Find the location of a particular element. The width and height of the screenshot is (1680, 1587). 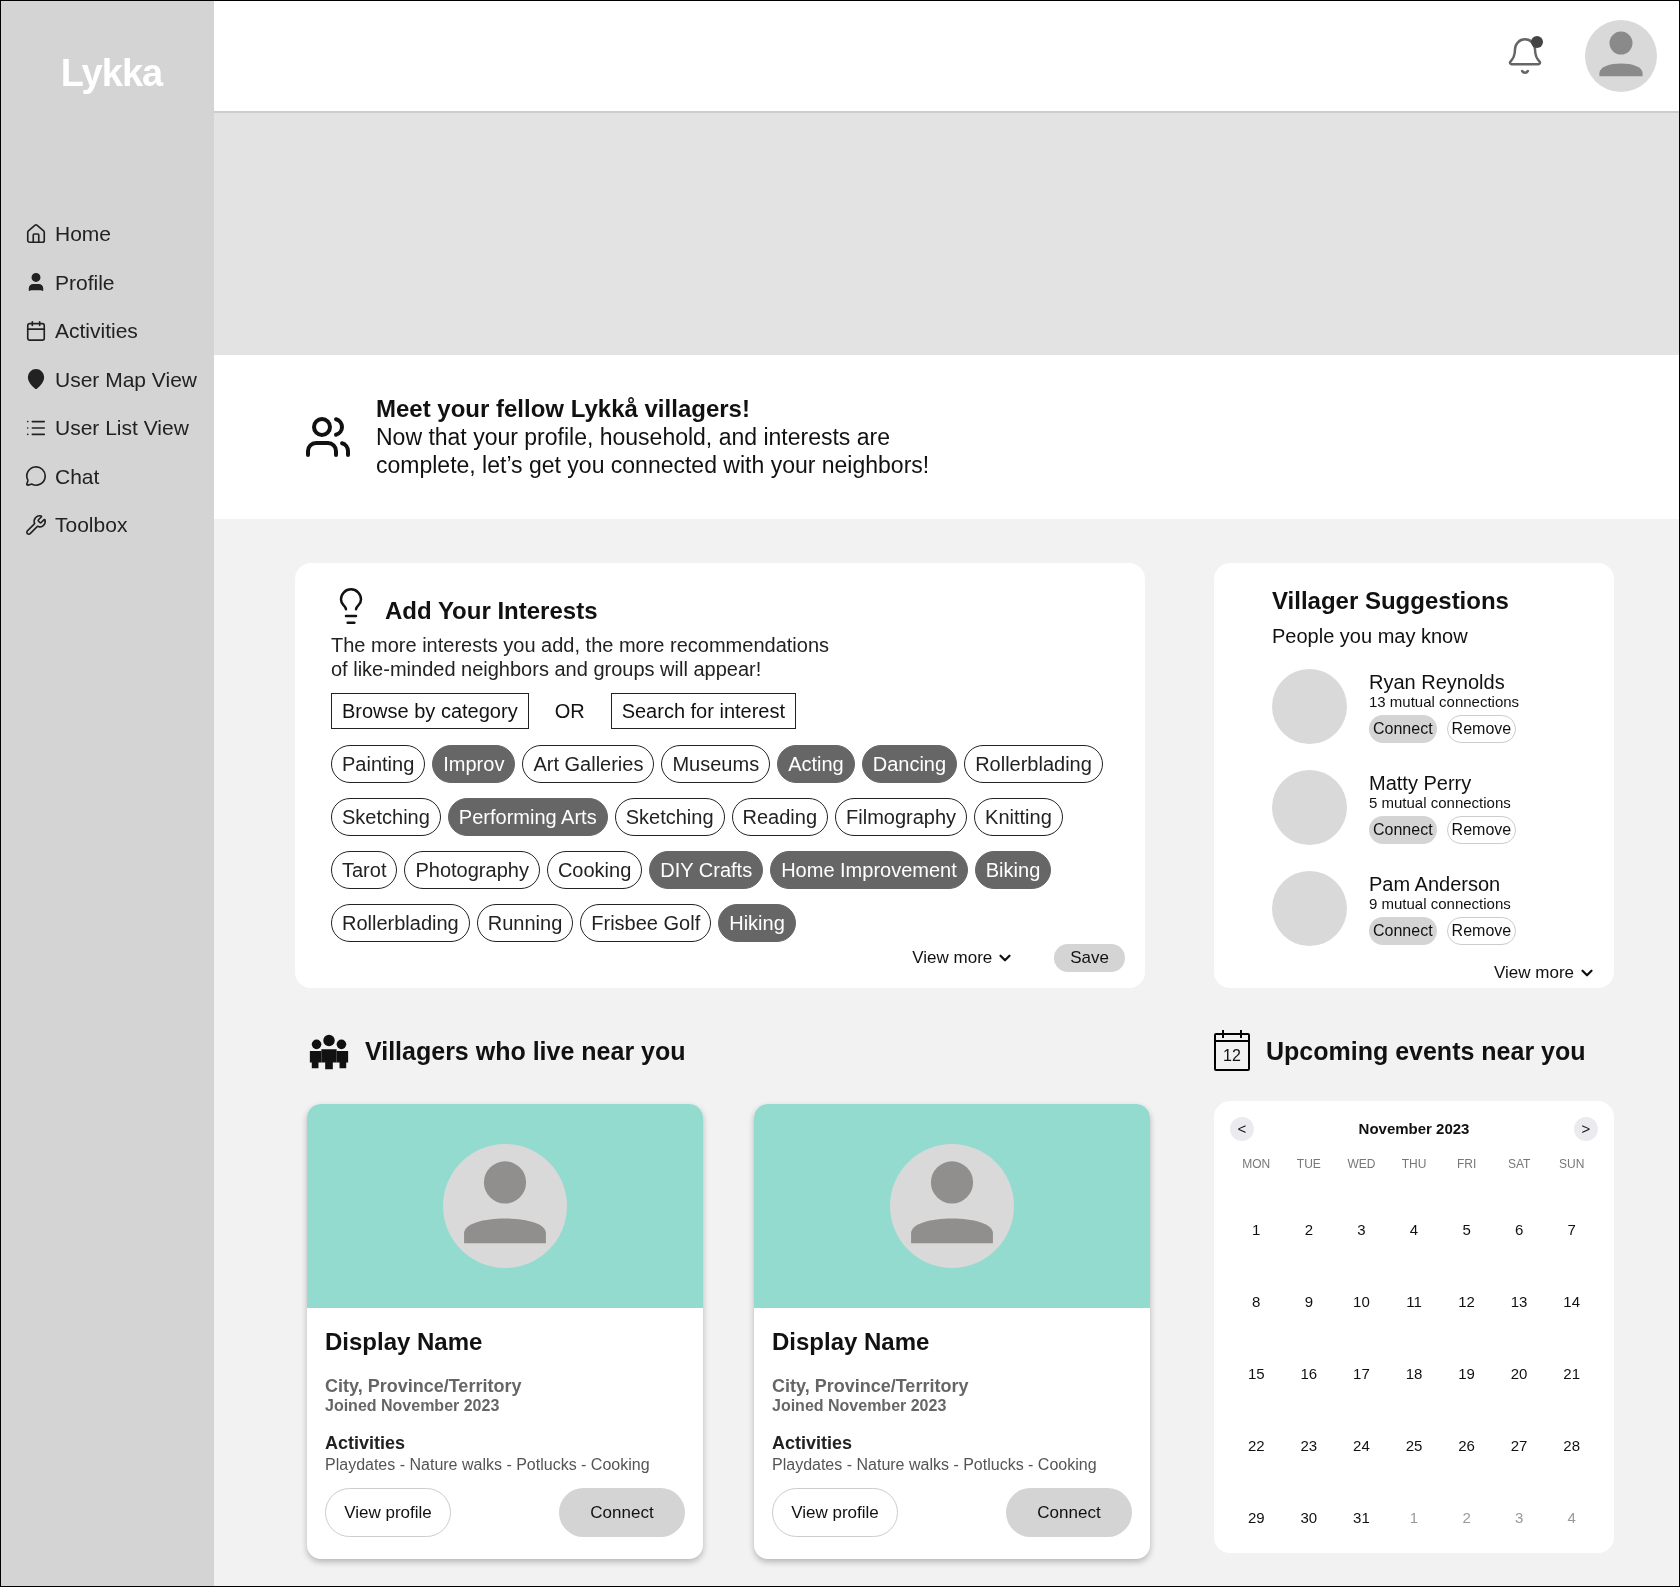

interest-chip: DIY Crafts is located at coordinates (706, 870).